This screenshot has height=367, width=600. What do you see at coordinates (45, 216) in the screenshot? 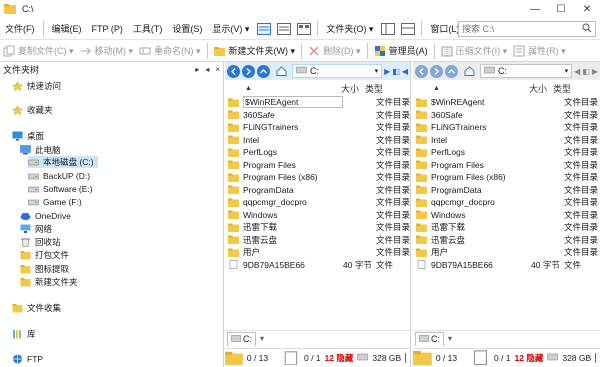
I see `tree-item: OneDrive` at bounding box center [45, 216].